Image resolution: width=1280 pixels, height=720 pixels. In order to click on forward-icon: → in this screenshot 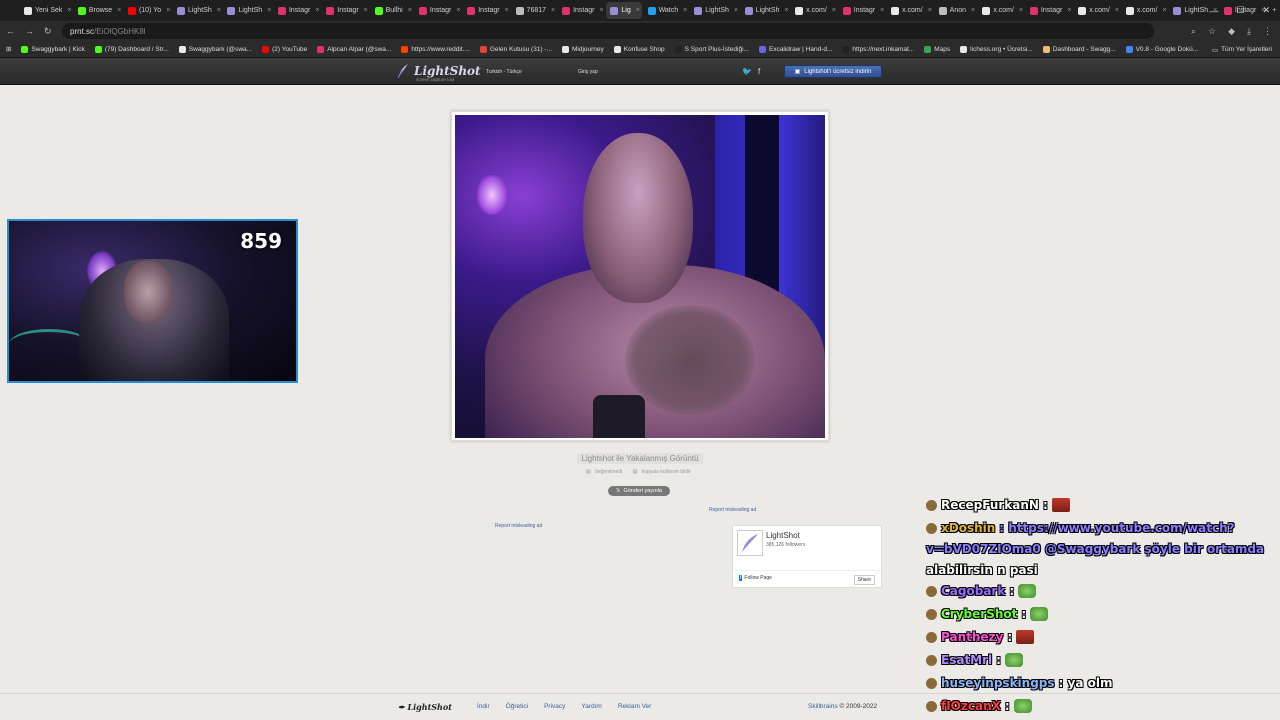, I will do `click(29, 31)`.